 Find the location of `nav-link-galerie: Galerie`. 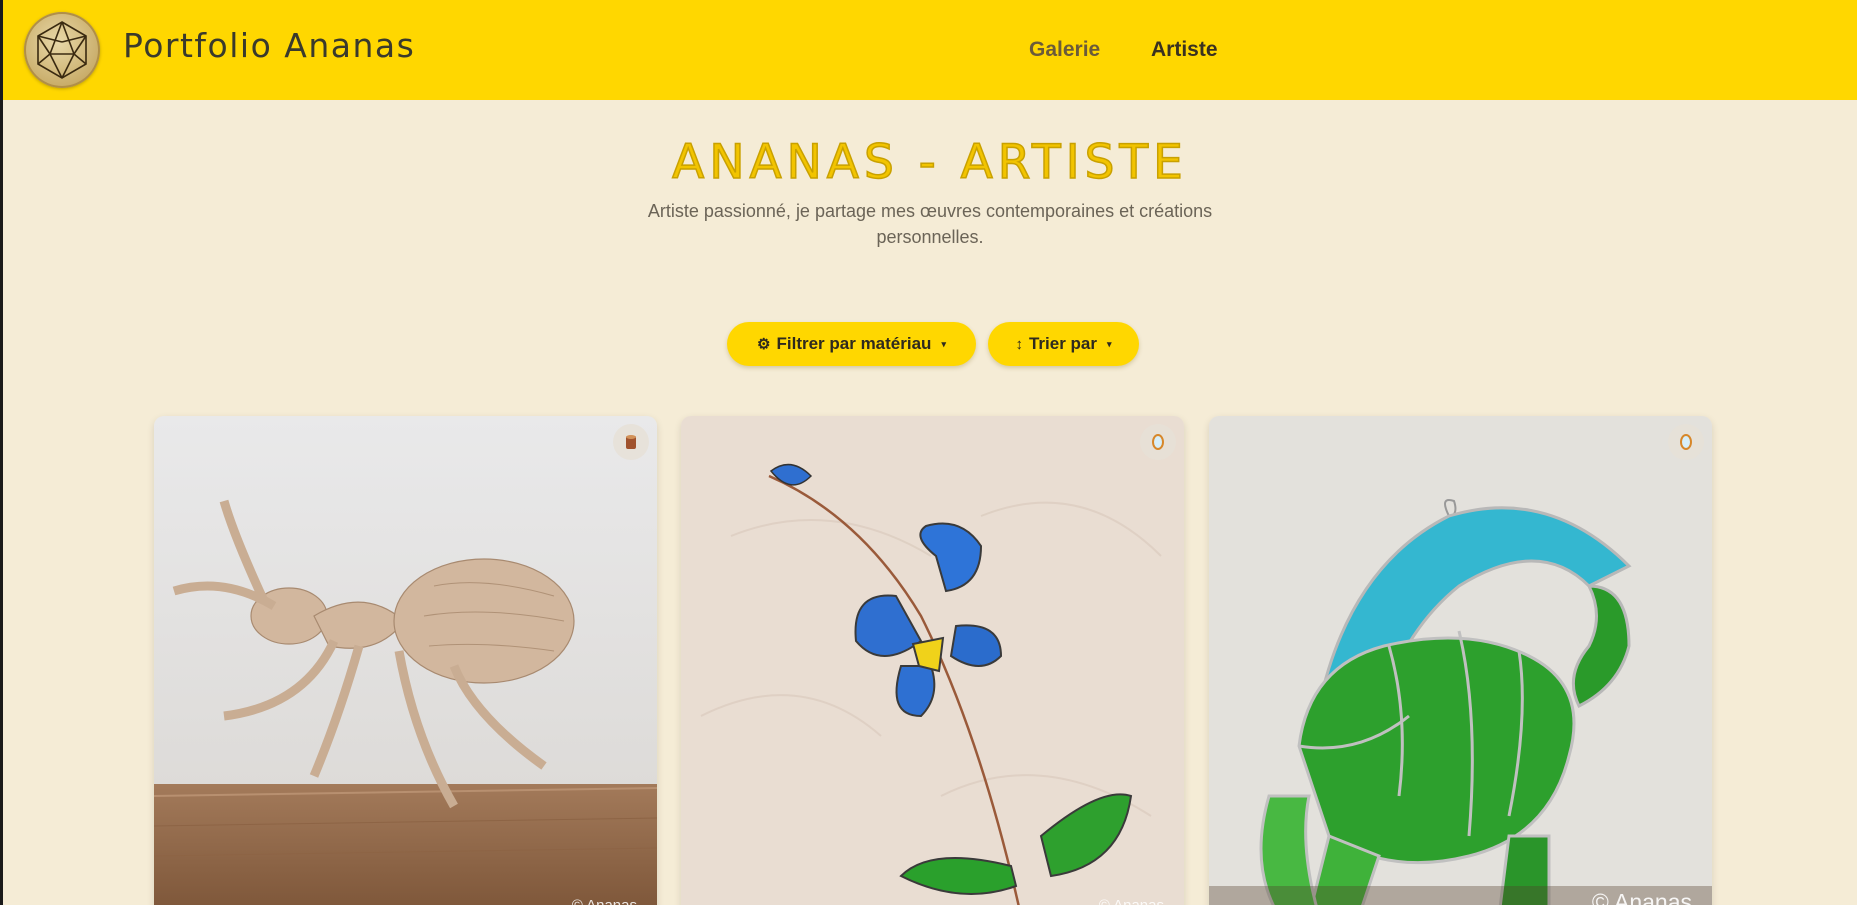

nav-link-galerie: Galerie is located at coordinates (1064, 50).